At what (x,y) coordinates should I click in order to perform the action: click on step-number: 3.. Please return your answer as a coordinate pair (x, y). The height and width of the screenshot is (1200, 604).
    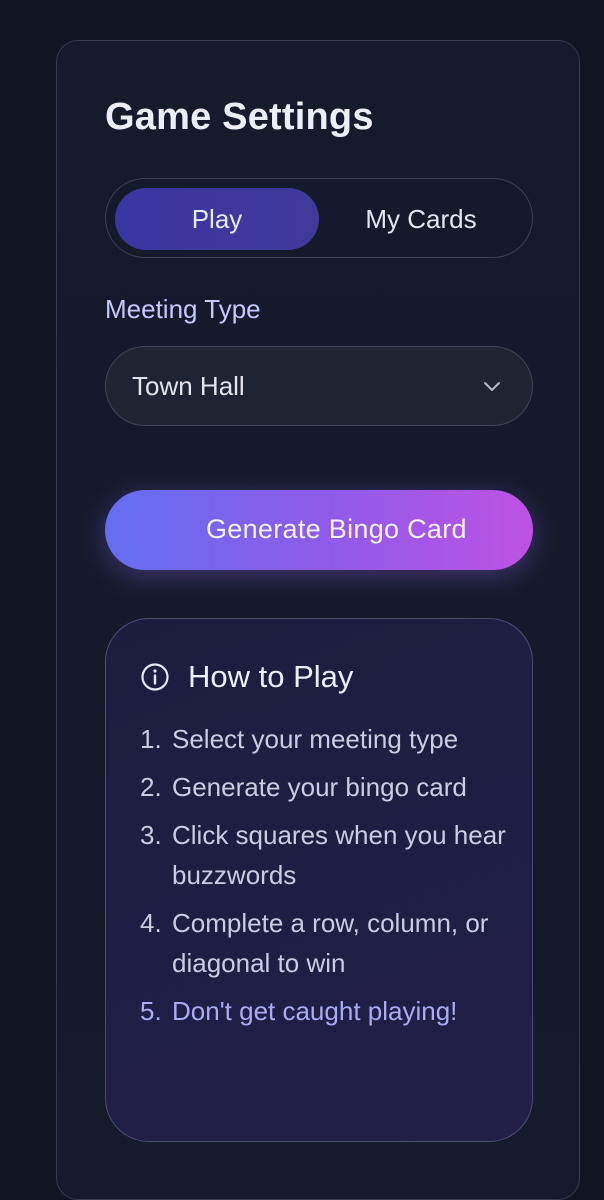
    Looking at the image, I should click on (151, 835).